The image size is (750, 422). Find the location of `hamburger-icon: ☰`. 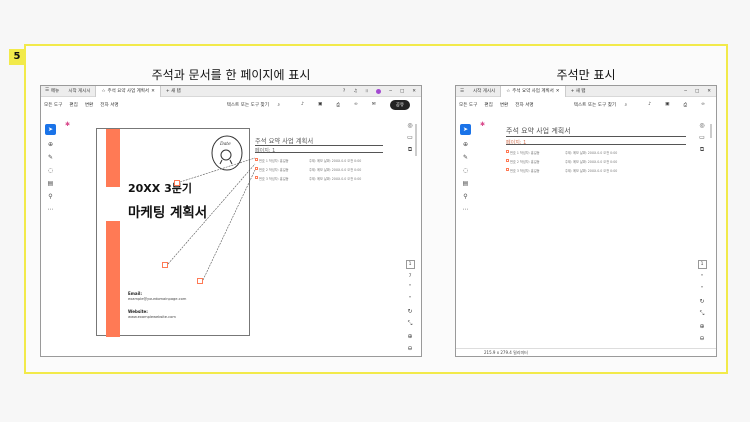

hamburger-icon: ☰ is located at coordinates (462, 91).